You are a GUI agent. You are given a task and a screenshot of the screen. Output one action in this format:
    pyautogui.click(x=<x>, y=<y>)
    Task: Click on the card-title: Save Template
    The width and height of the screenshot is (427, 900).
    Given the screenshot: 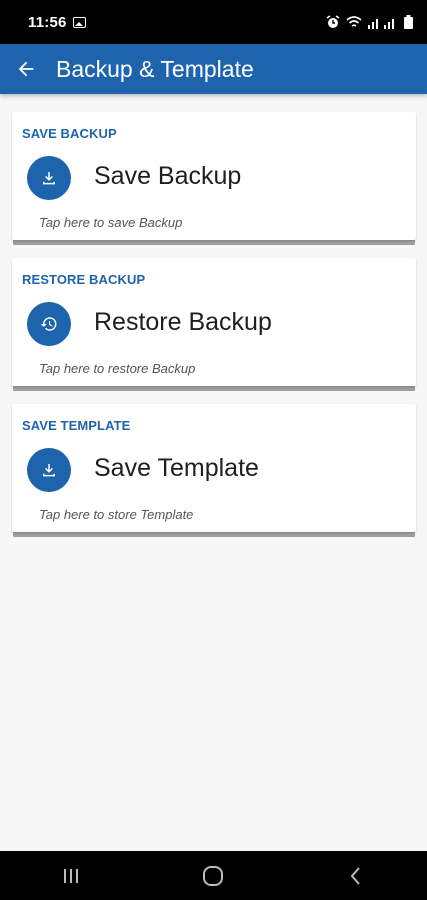 What is the action you would take?
    pyautogui.click(x=176, y=468)
    